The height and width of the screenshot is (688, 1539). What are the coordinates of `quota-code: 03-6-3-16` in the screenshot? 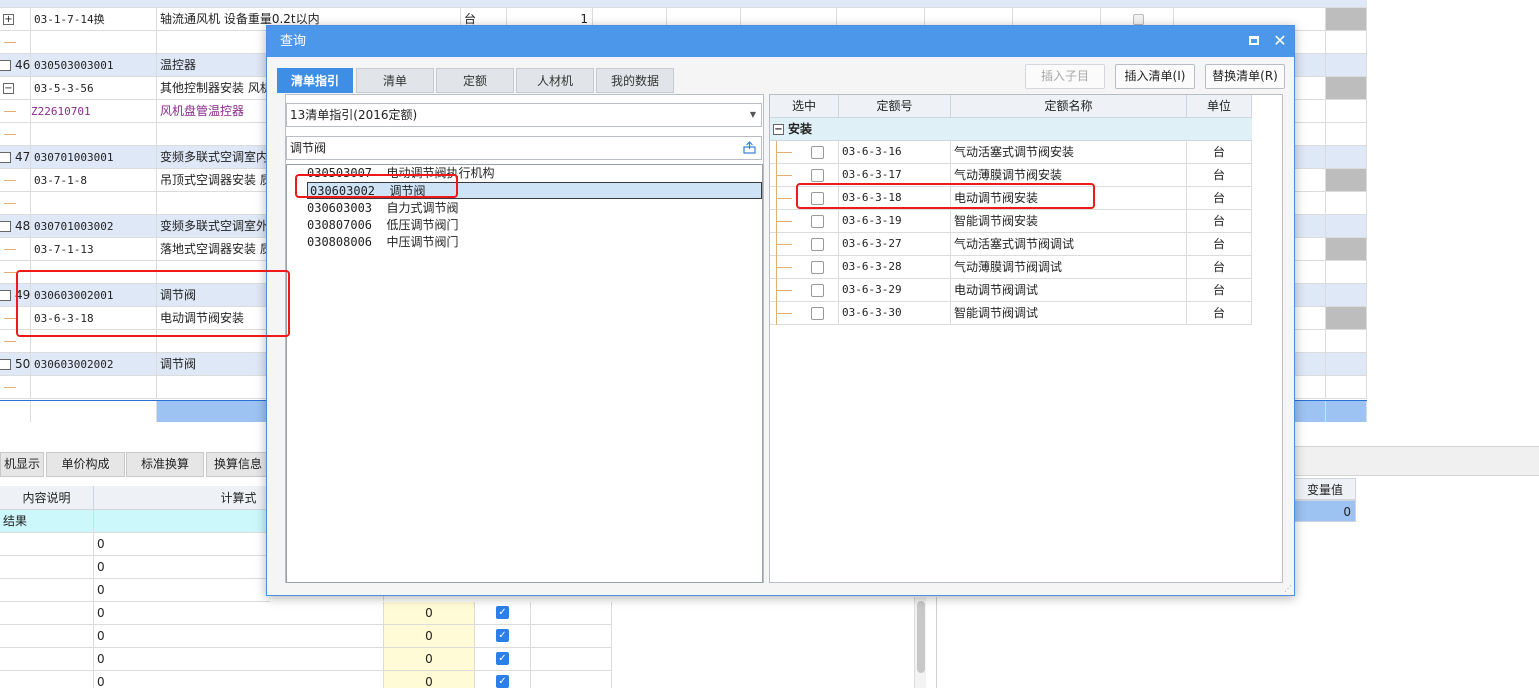 It's located at (895, 152).